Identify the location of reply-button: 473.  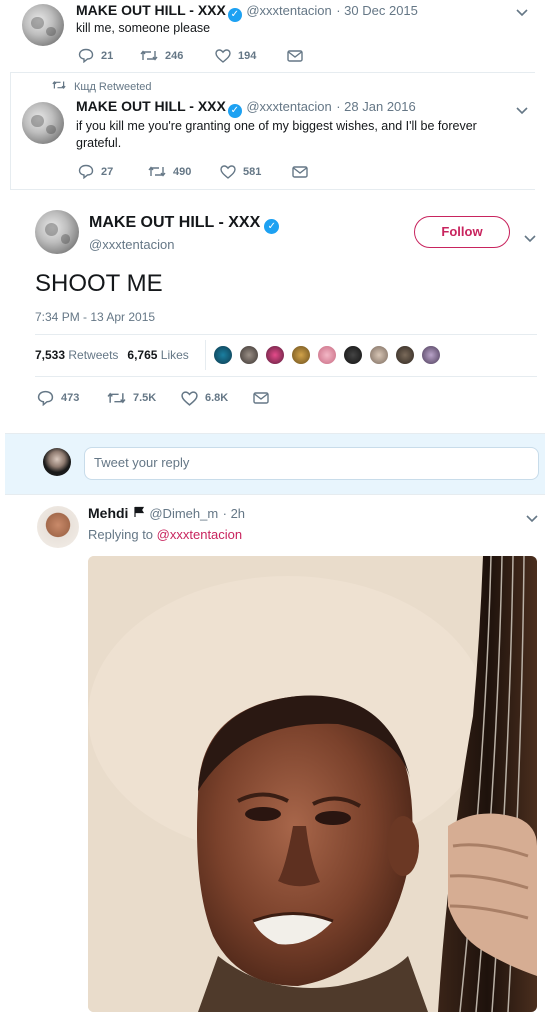
(72, 398).